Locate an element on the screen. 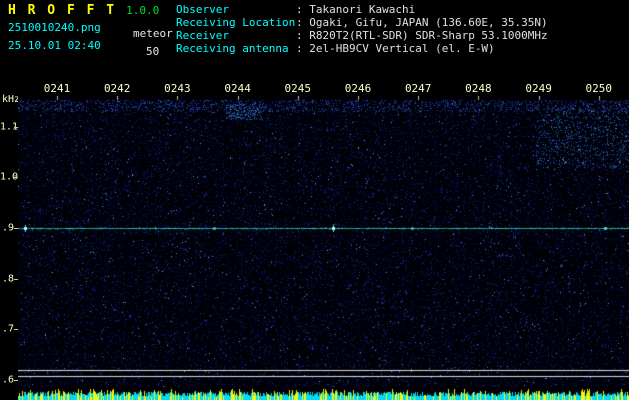 The height and width of the screenshot is (400, 629). y-axis-tick-label: .9 is located at coordinates (7, 228).